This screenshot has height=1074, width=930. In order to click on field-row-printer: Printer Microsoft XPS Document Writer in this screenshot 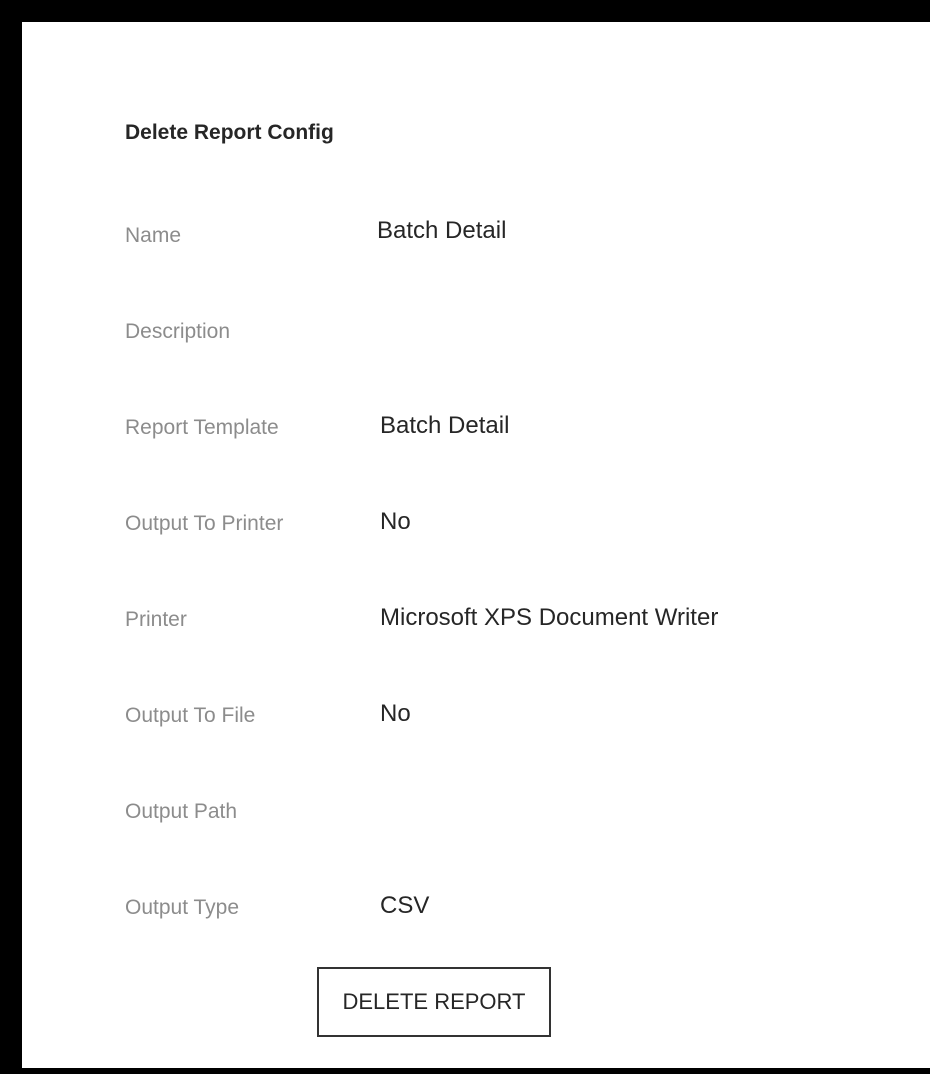, I will do `click(476, 616)`.